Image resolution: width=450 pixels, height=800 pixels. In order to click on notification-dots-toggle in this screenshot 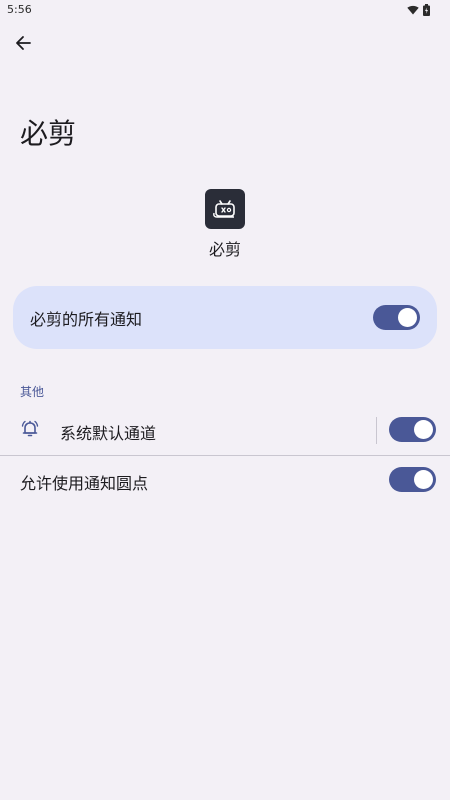, I will do `click(412, 479)`.